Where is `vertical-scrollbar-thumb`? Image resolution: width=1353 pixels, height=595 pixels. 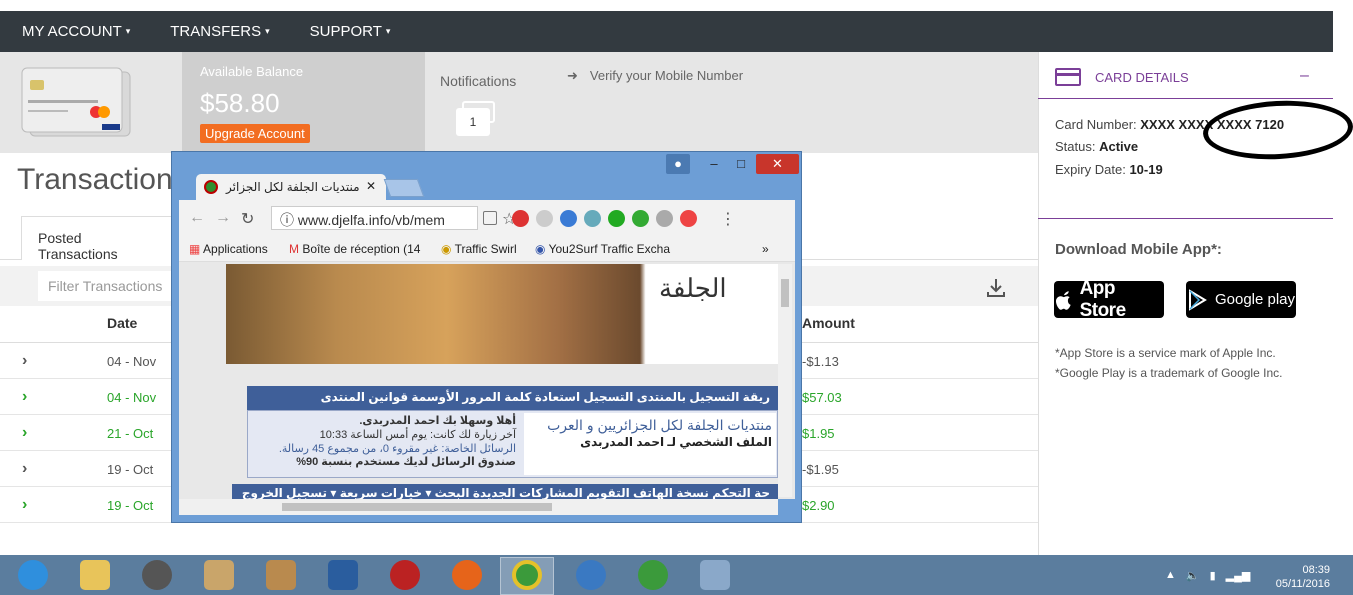
vertical-scrollbar-thumb is located at coordinates (785, 293).